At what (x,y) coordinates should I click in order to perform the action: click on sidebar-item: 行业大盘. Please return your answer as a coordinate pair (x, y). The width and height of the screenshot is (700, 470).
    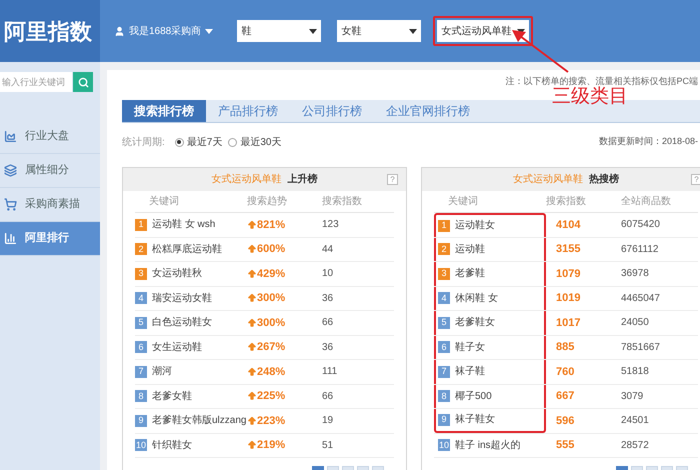
    Looking at the image, I should click on (50, 137).